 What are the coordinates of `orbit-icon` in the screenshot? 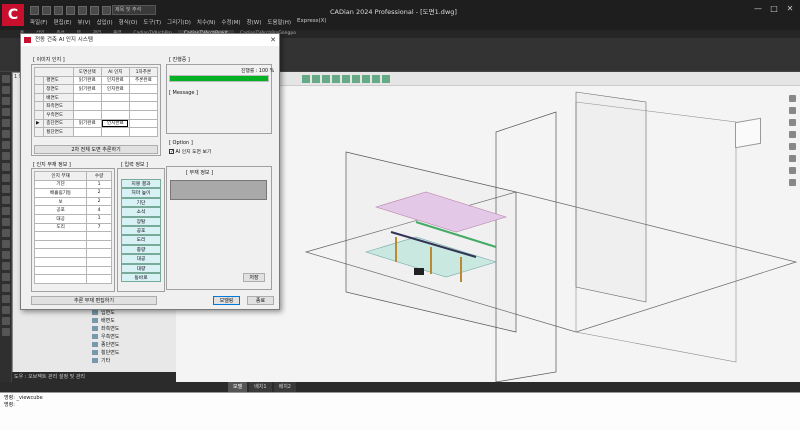 It's located at (326, 79).